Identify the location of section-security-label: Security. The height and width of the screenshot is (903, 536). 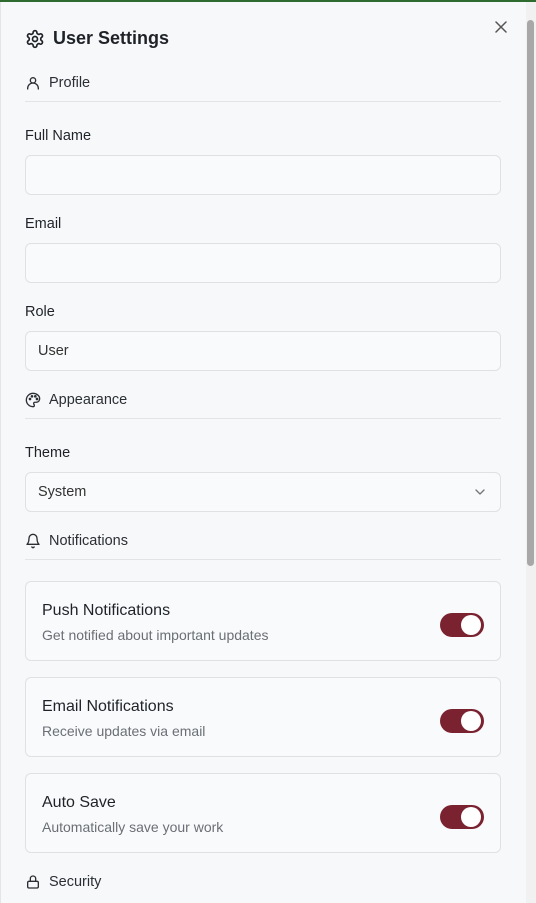
(75, 882).